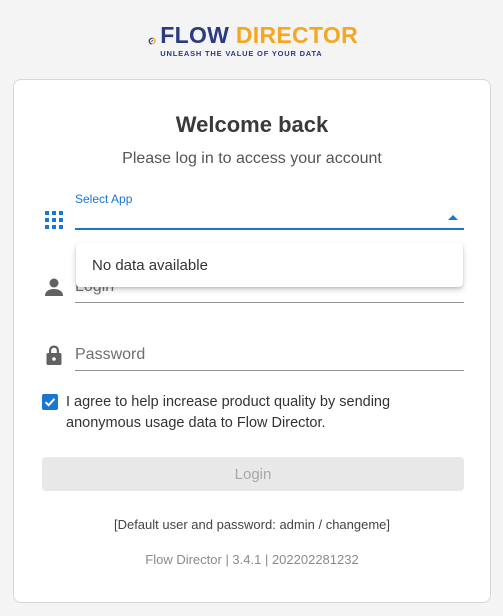 The width and height of the screenshot is (503, 616). What do you see at coordinates (152, 41) in the screenshot?
I see `flow-director-logo-icon` at bounding box center [152, 41].